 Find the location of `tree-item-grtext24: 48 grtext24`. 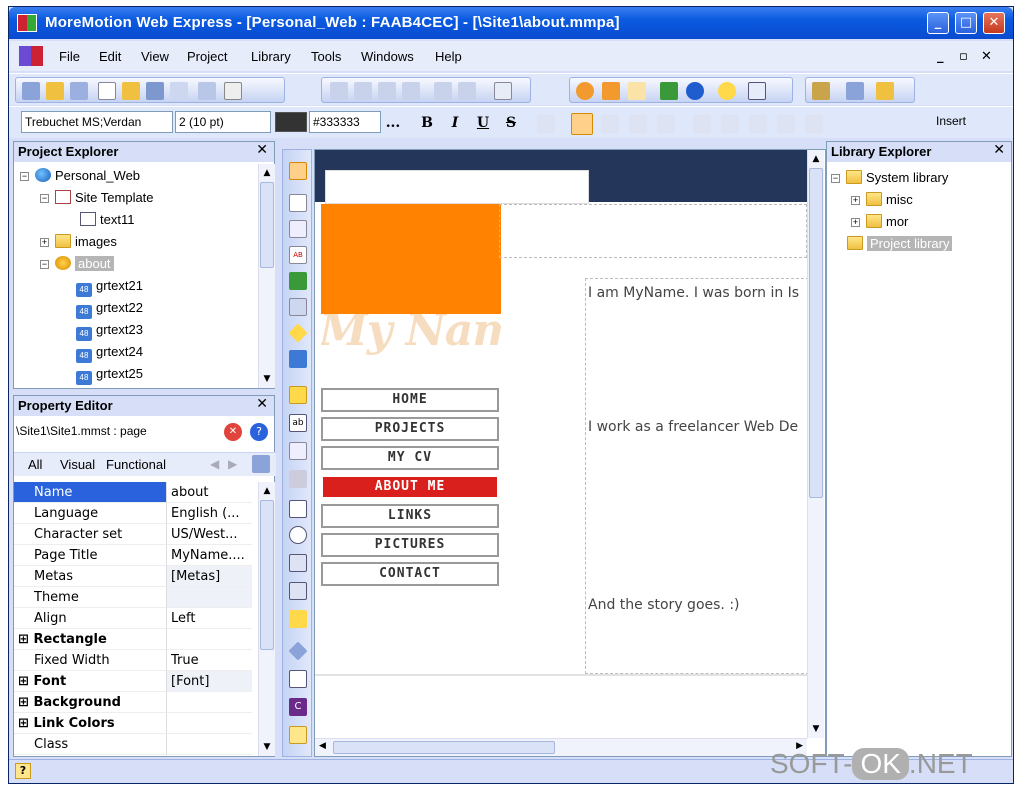

tree-item-grtext24: 48 grtext24 is located at coordinates (109, 352).